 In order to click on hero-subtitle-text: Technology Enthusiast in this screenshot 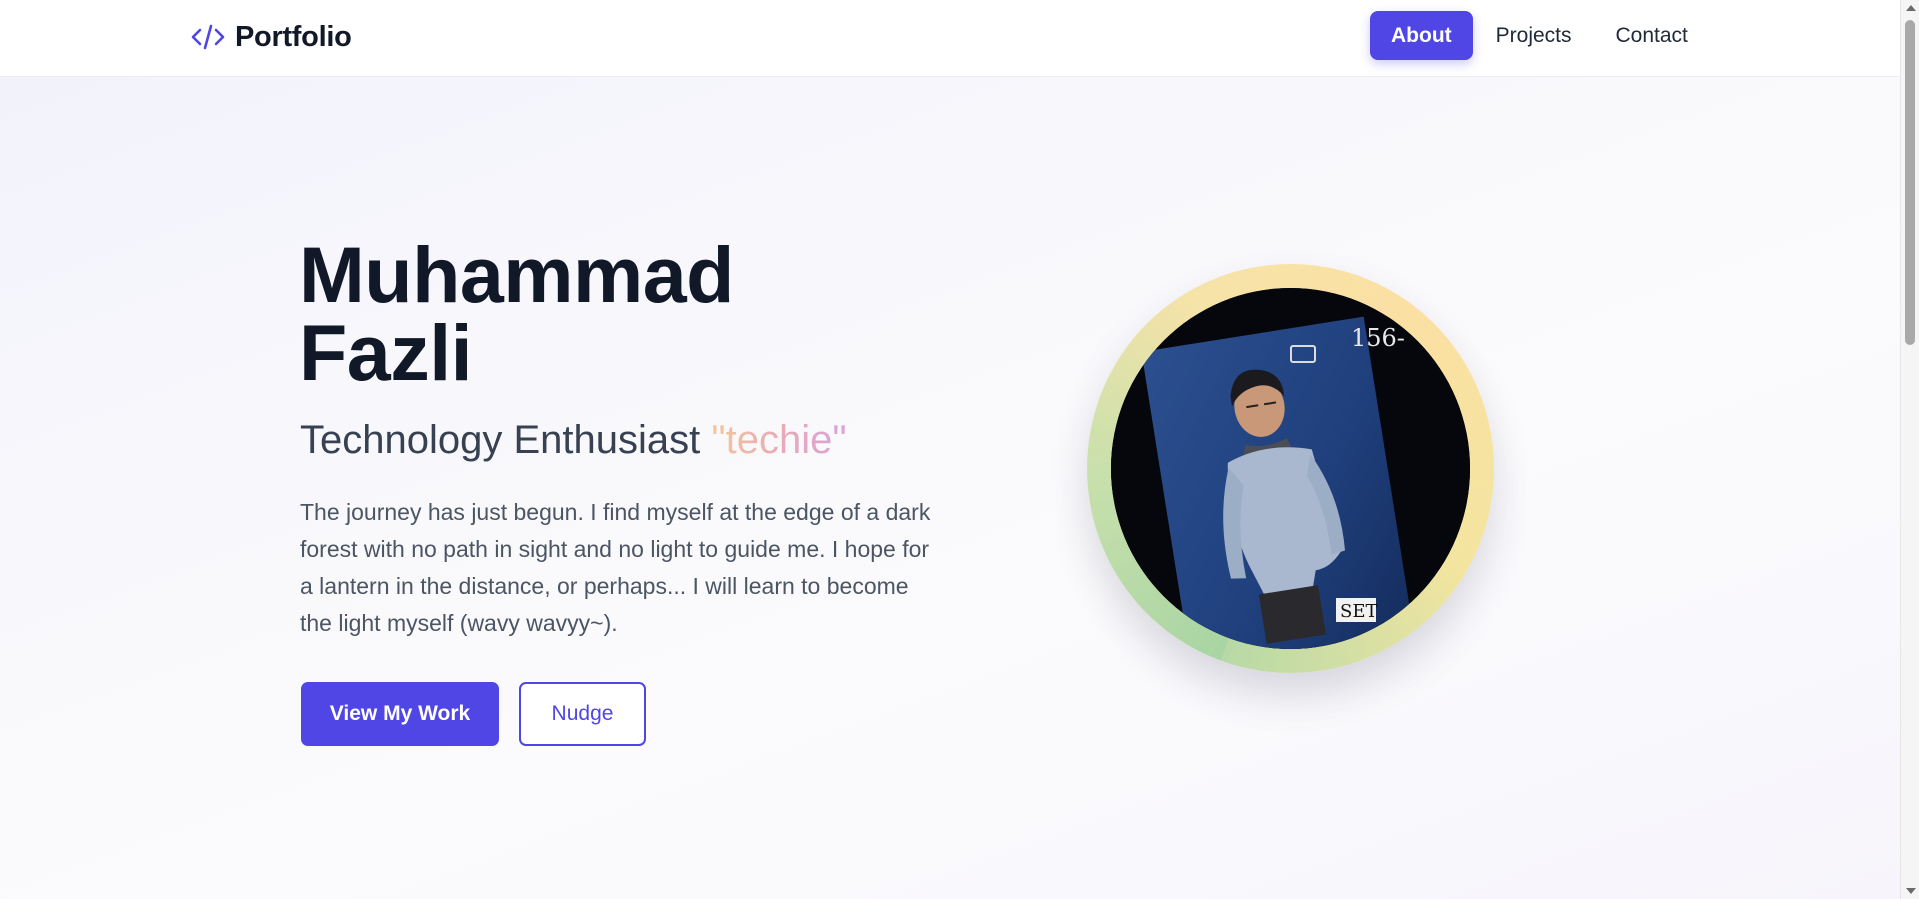, I will do `click(500, 440)`.